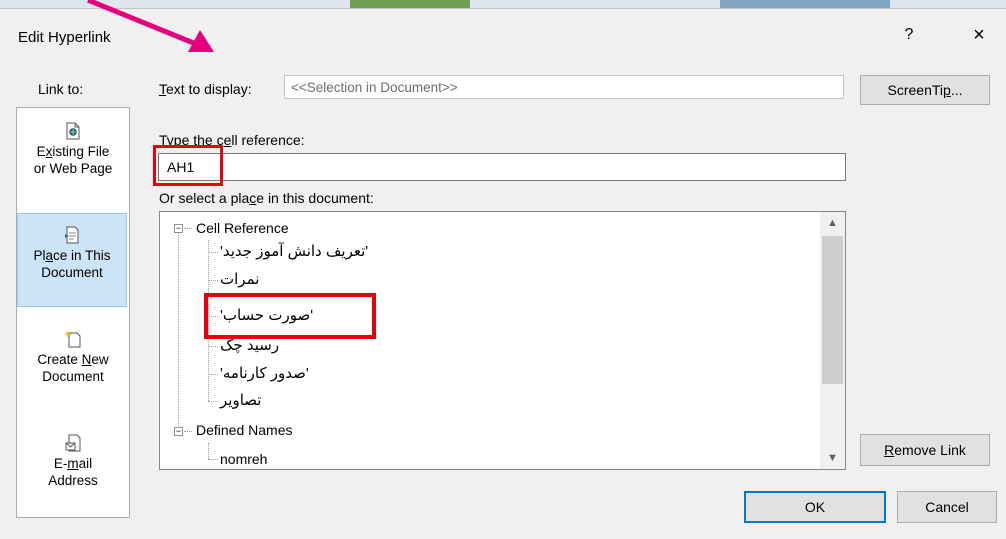  I want to click on link-item-label: Place in This, so click(72, 255).